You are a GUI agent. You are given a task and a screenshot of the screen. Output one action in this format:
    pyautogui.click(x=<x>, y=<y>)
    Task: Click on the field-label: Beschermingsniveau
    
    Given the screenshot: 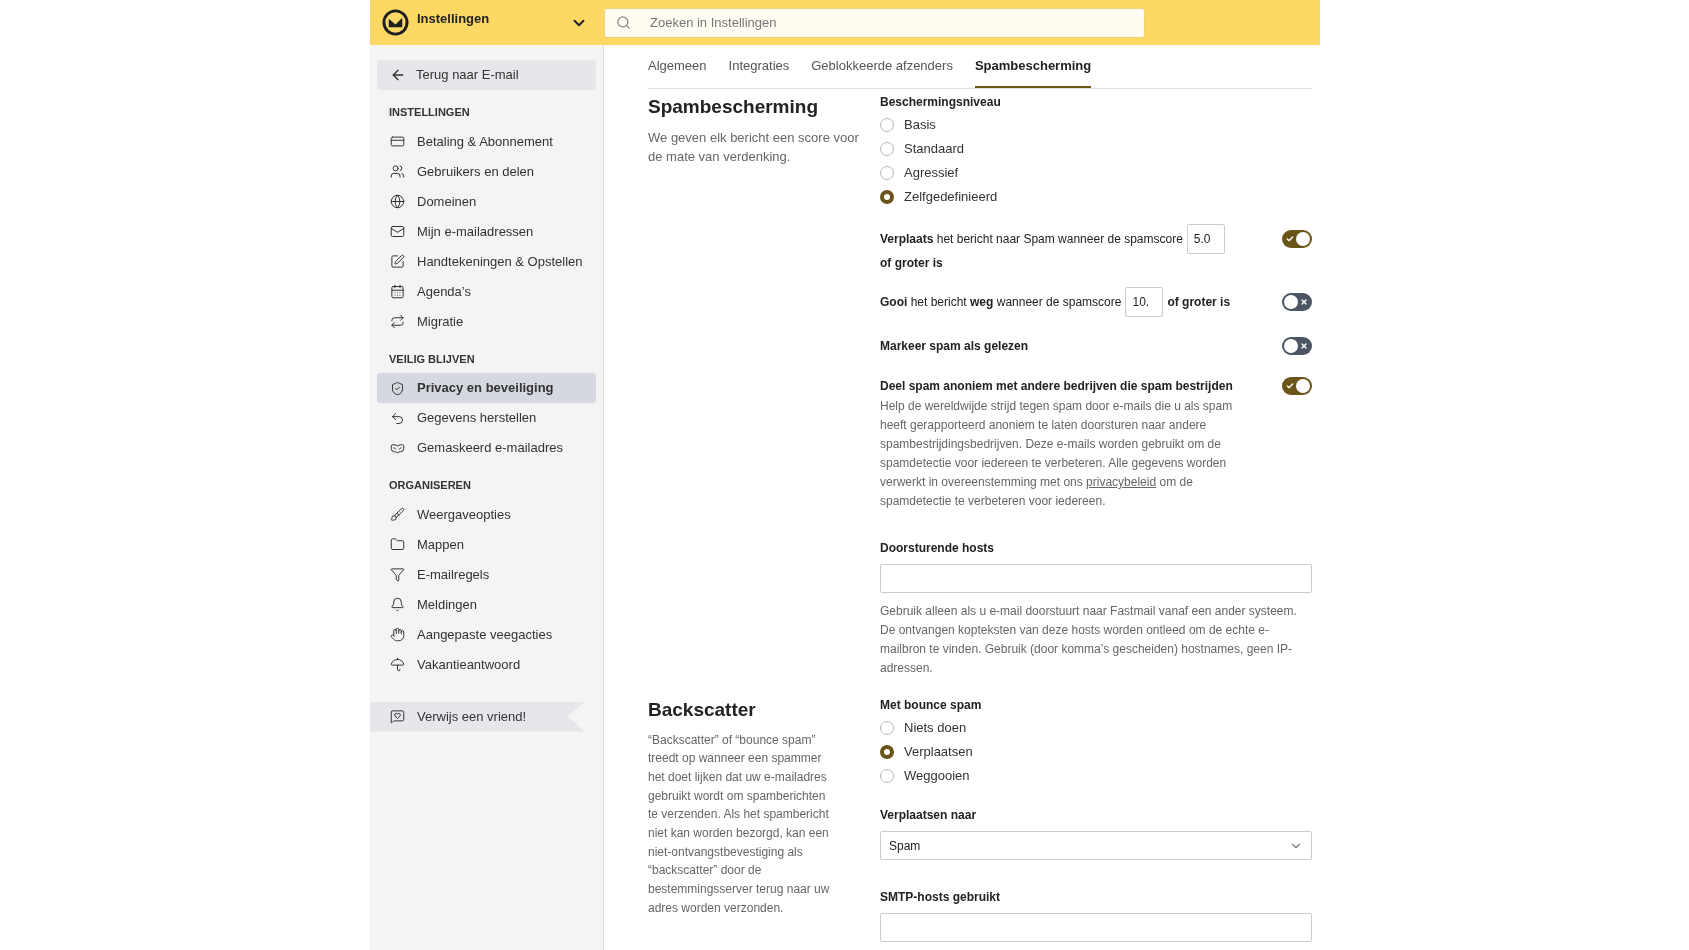 What is the action you would take?
    pyautogui.click(x=941, y=102)
    